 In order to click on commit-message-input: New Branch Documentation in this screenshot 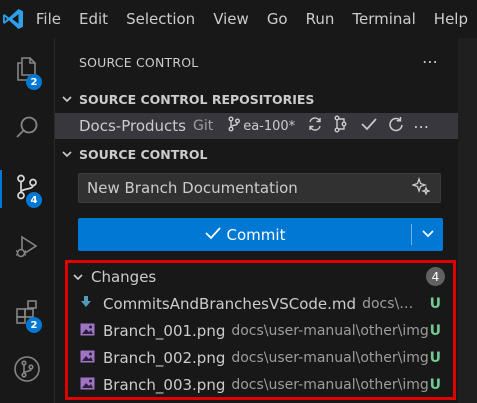, I will do `click(259, 188)`.